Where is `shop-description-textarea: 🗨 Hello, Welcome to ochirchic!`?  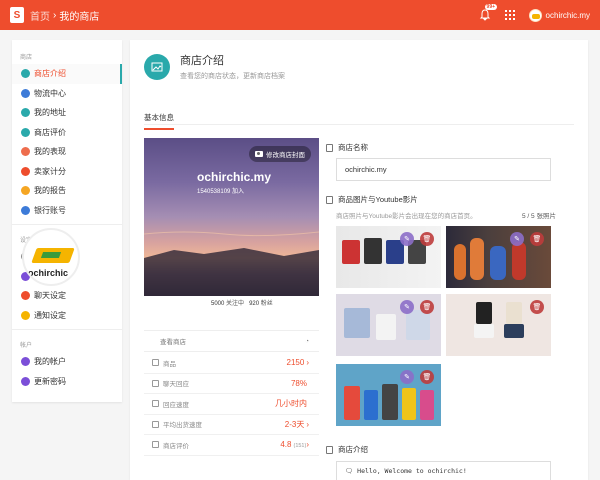
shop-description-textarea: 🗨 Hello, Welcome to ochirchic! is located at coordinates (443, 470).